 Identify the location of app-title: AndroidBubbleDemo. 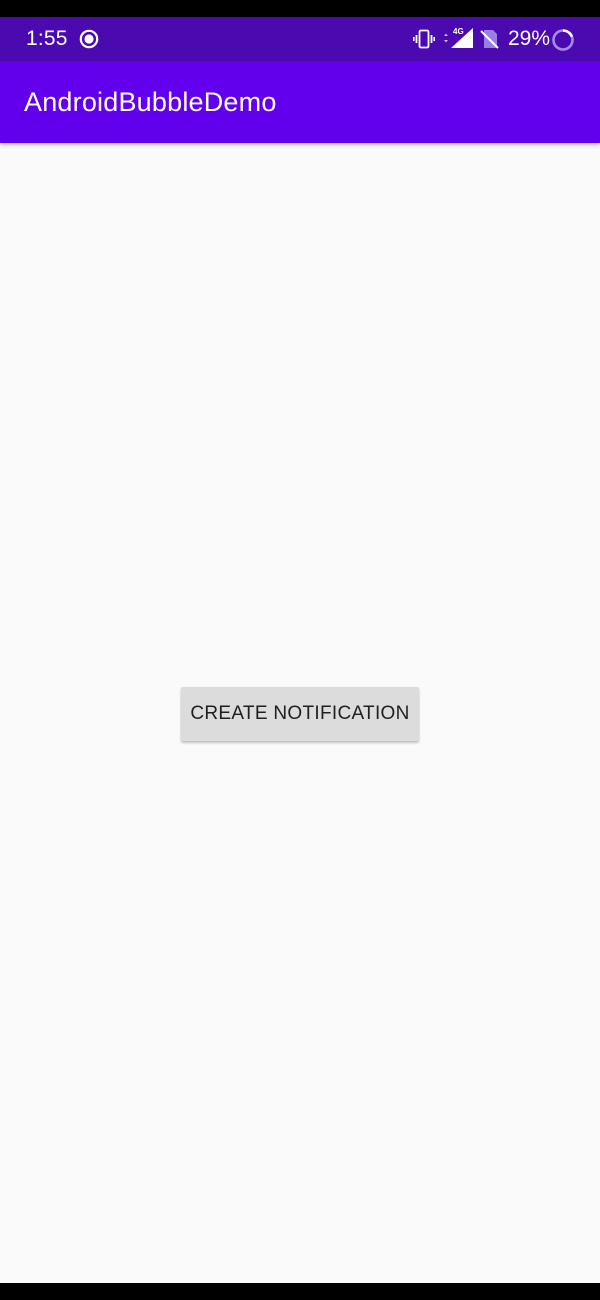
(150, 102).